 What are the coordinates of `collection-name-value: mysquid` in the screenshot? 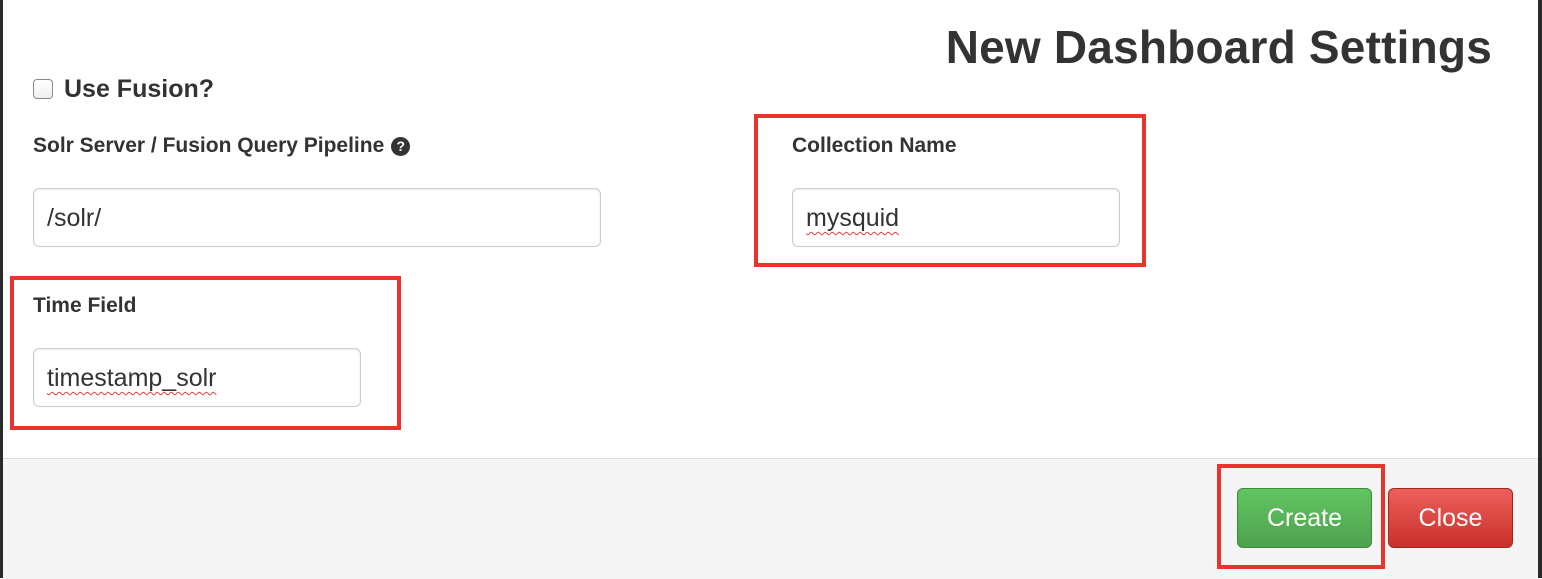 It's located at (853, 218).